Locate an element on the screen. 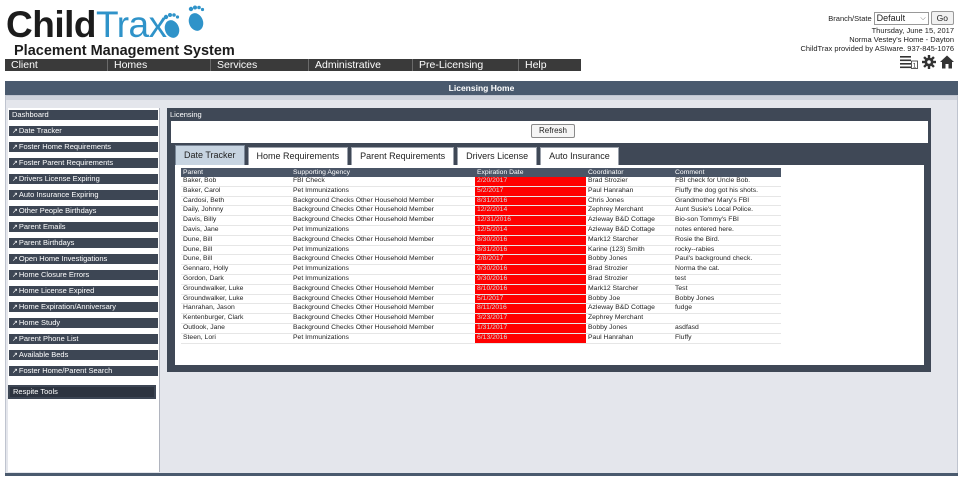 The image size is (960, 481). current-date: Thursday, June 15, 2017 is located at coordinates (912, 30).